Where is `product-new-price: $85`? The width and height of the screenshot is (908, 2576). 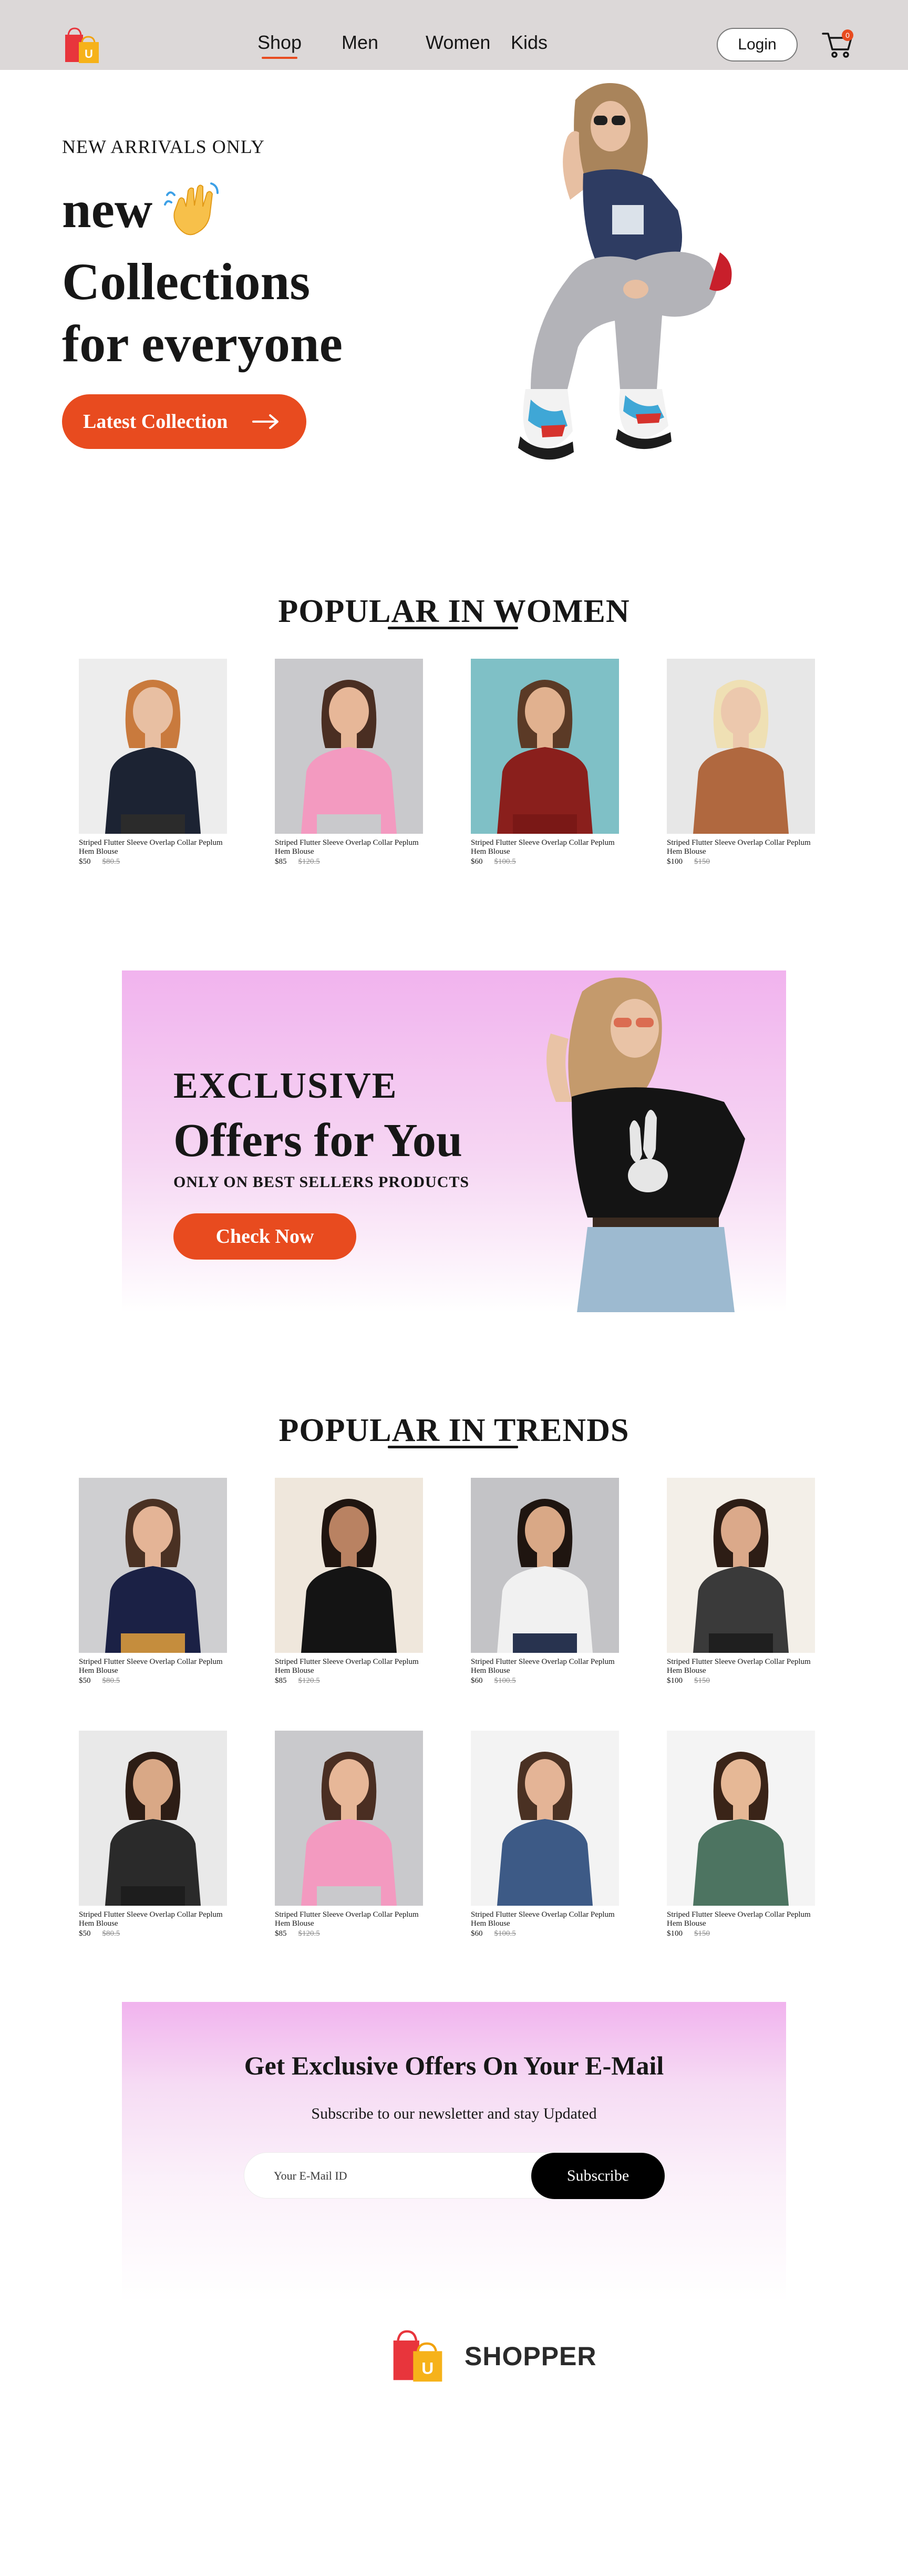
product-new-price: $85 is located at coordinates (281, 861).